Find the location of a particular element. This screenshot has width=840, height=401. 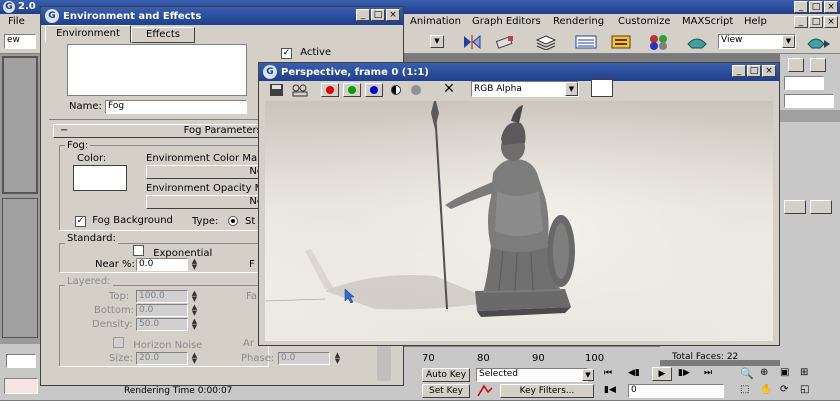

fog-color-swatch is located at coordinates (100, 178).